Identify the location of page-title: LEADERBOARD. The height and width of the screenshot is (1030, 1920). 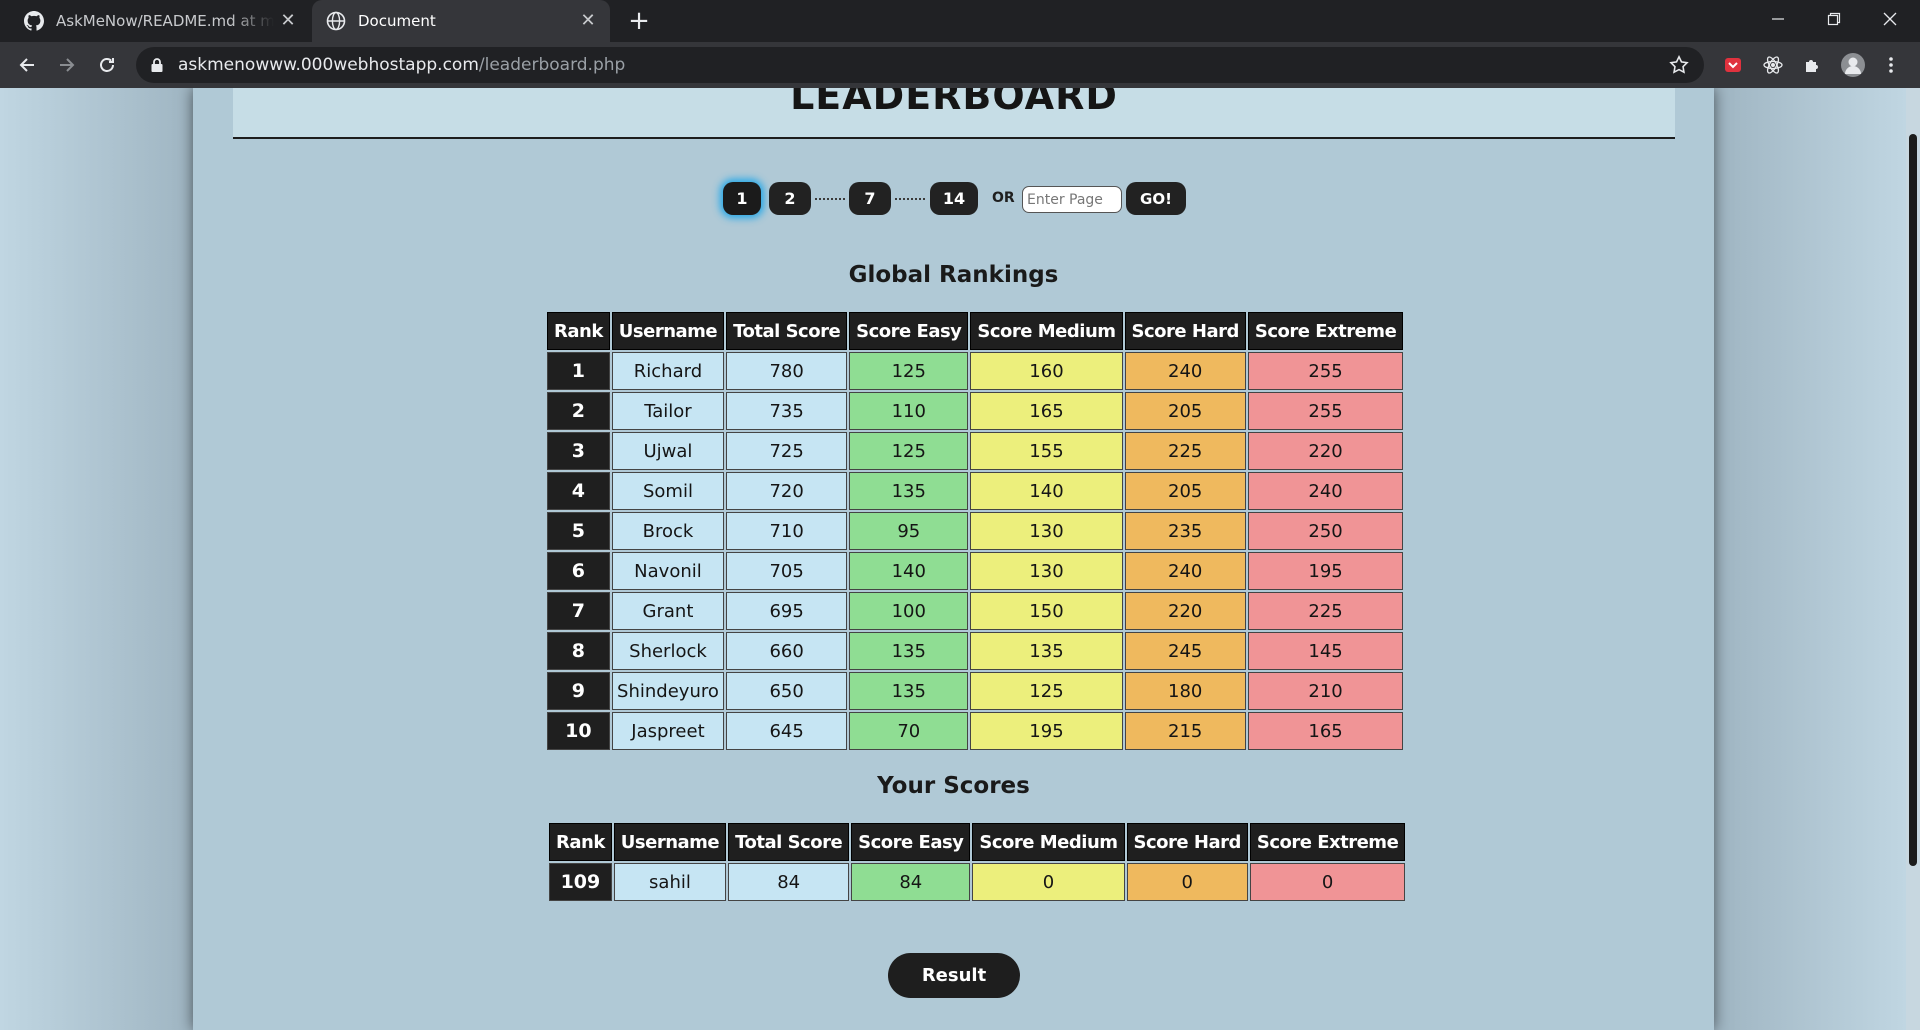
(954, 103).